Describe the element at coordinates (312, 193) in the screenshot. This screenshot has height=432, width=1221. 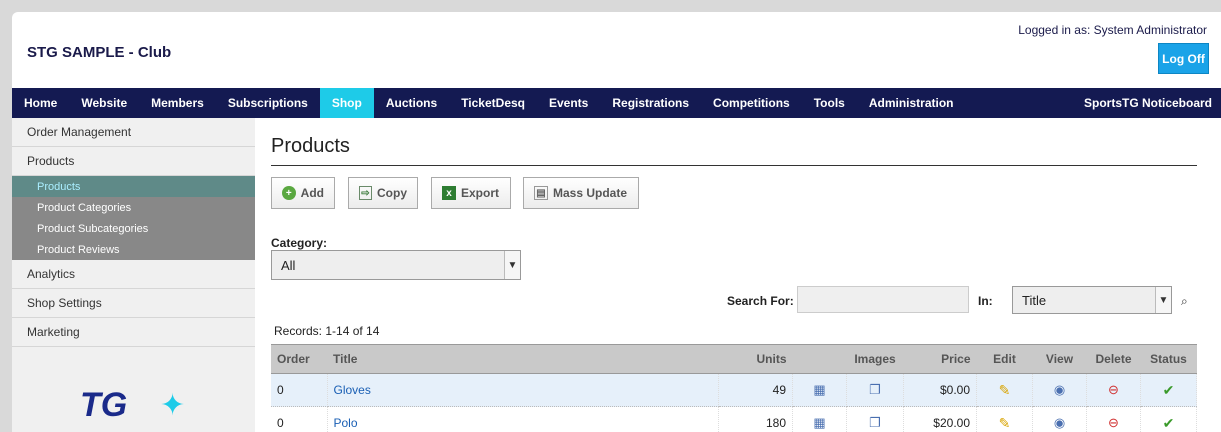
I see `add-button-label: Add` at that location.